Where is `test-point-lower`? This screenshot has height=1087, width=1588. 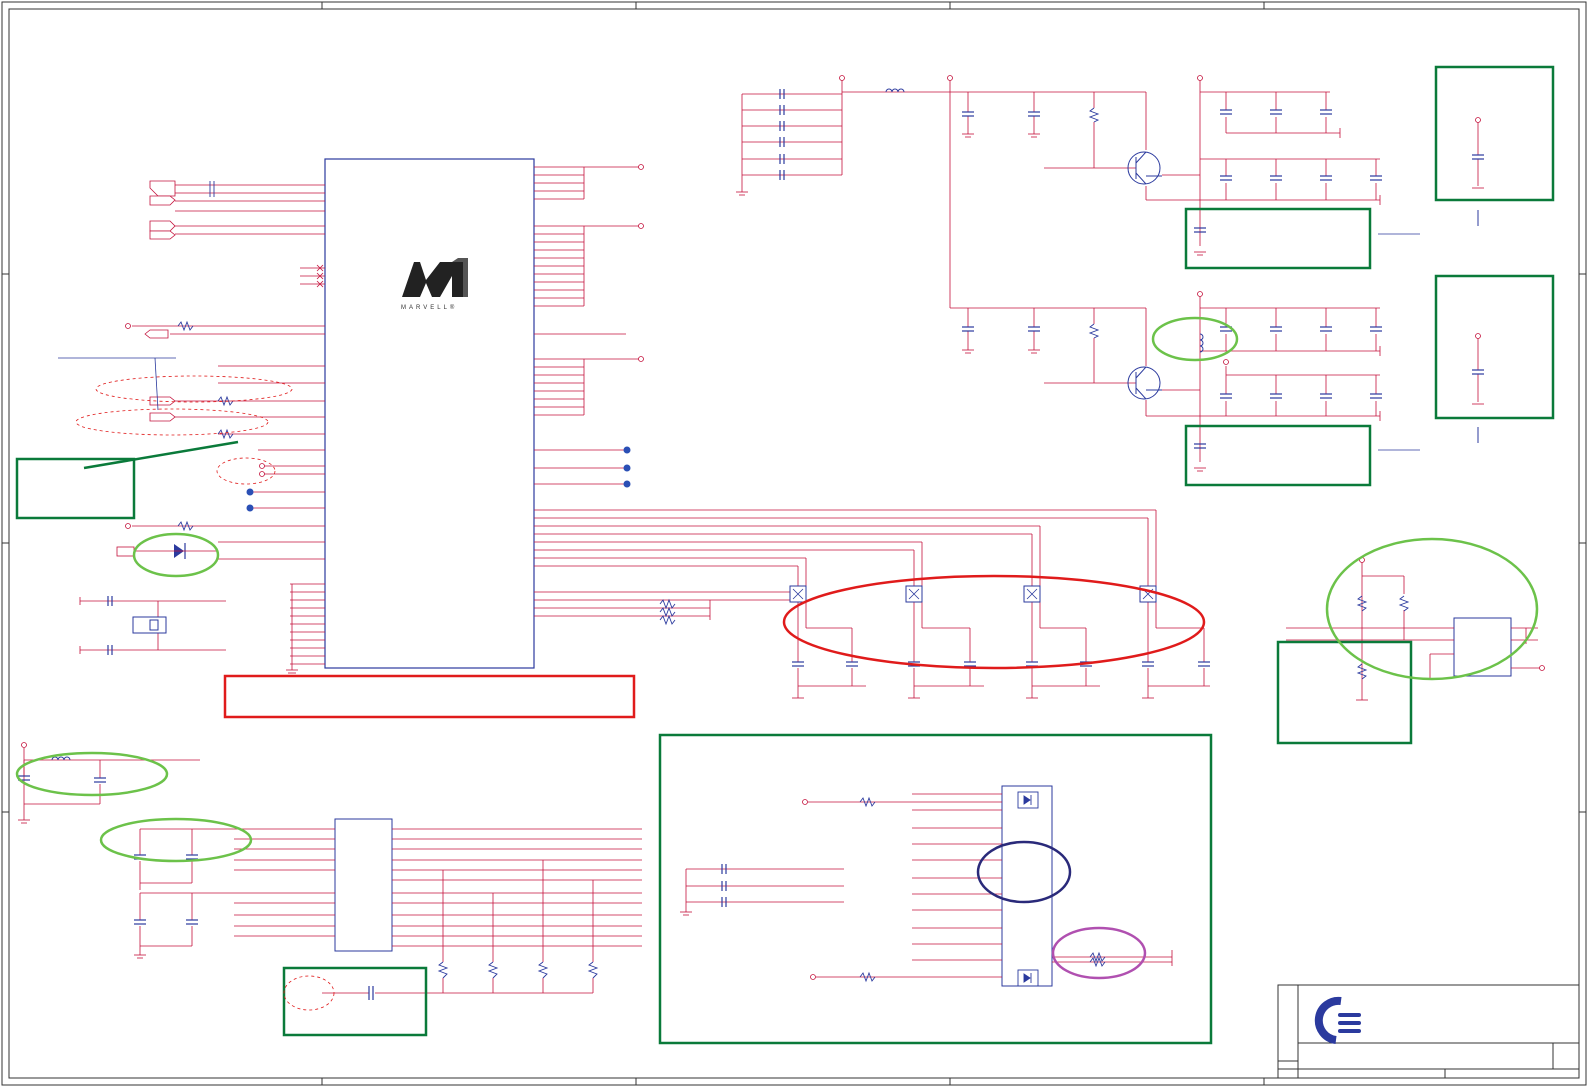
test-point-lower is located at coordinates (1478, 388).